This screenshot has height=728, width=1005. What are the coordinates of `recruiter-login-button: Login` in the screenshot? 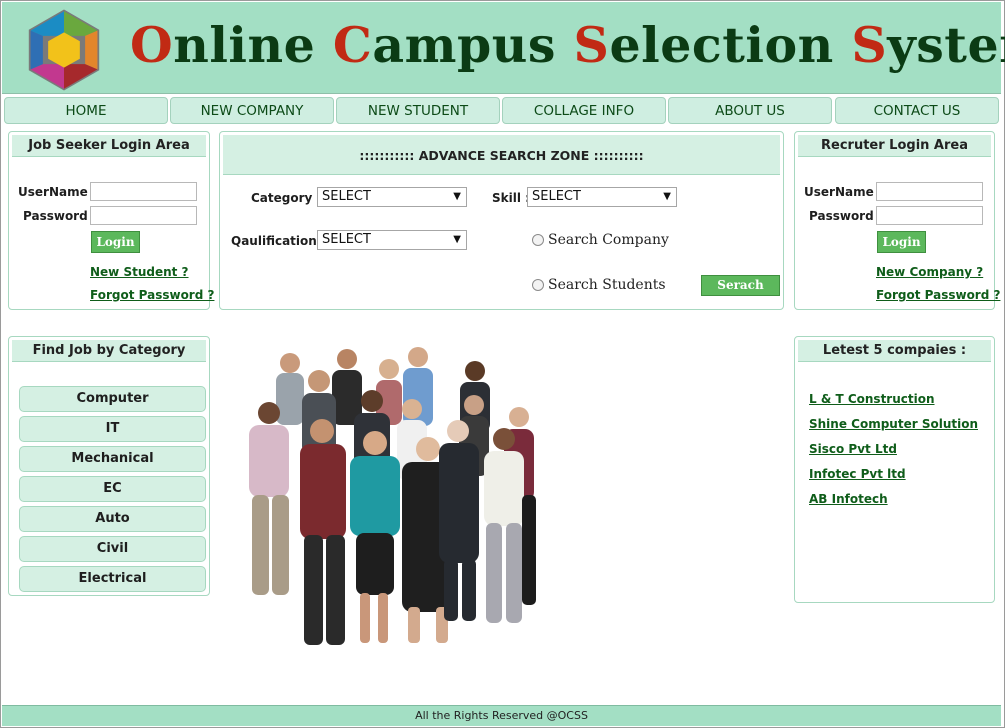 It's located at (901, 242).